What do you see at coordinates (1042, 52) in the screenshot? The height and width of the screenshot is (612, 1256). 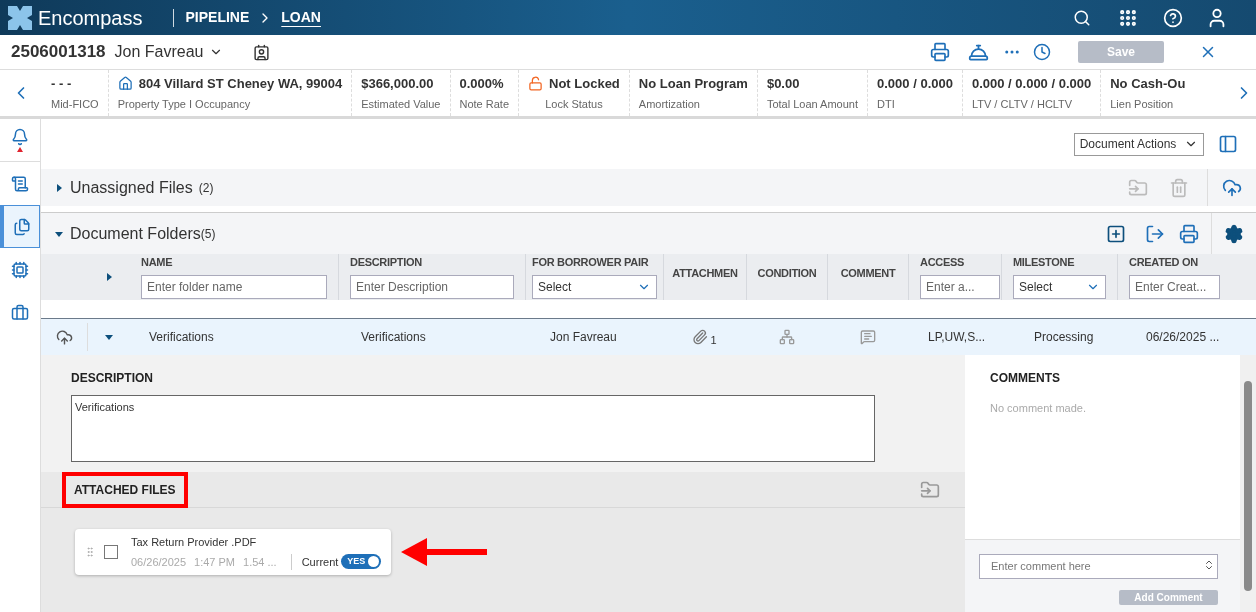 I see `history-icon` at bounding box center [1042, 52].